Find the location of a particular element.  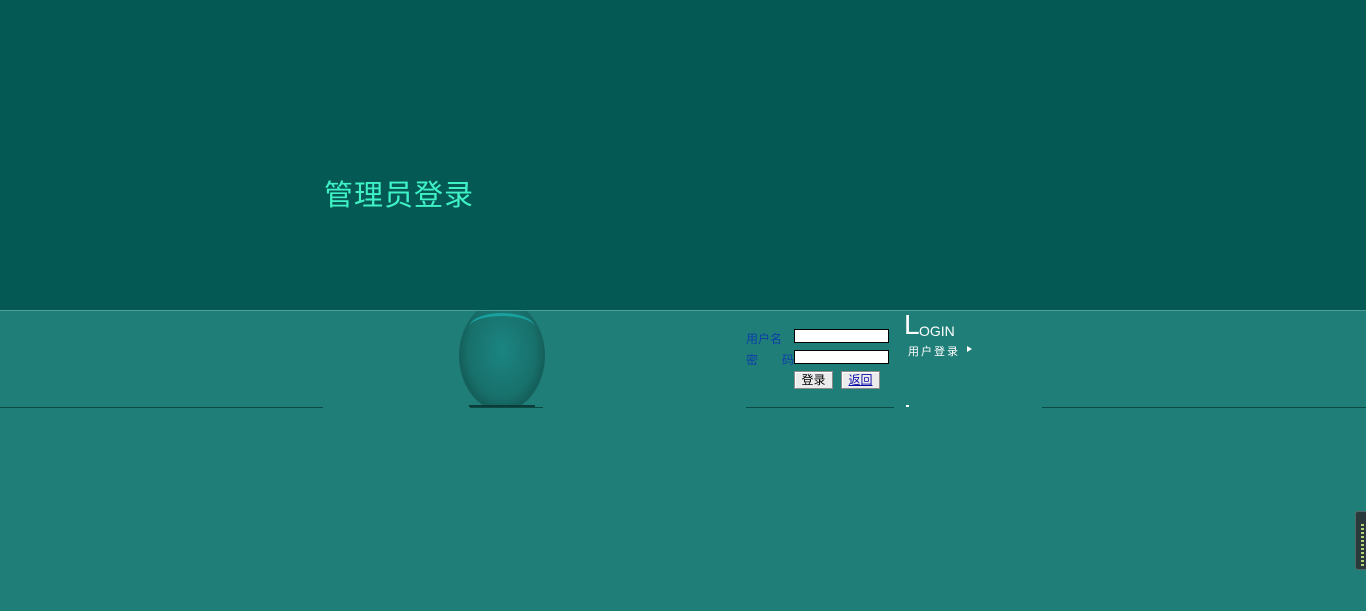

decorative-orb is located at coordinates (502, 359).